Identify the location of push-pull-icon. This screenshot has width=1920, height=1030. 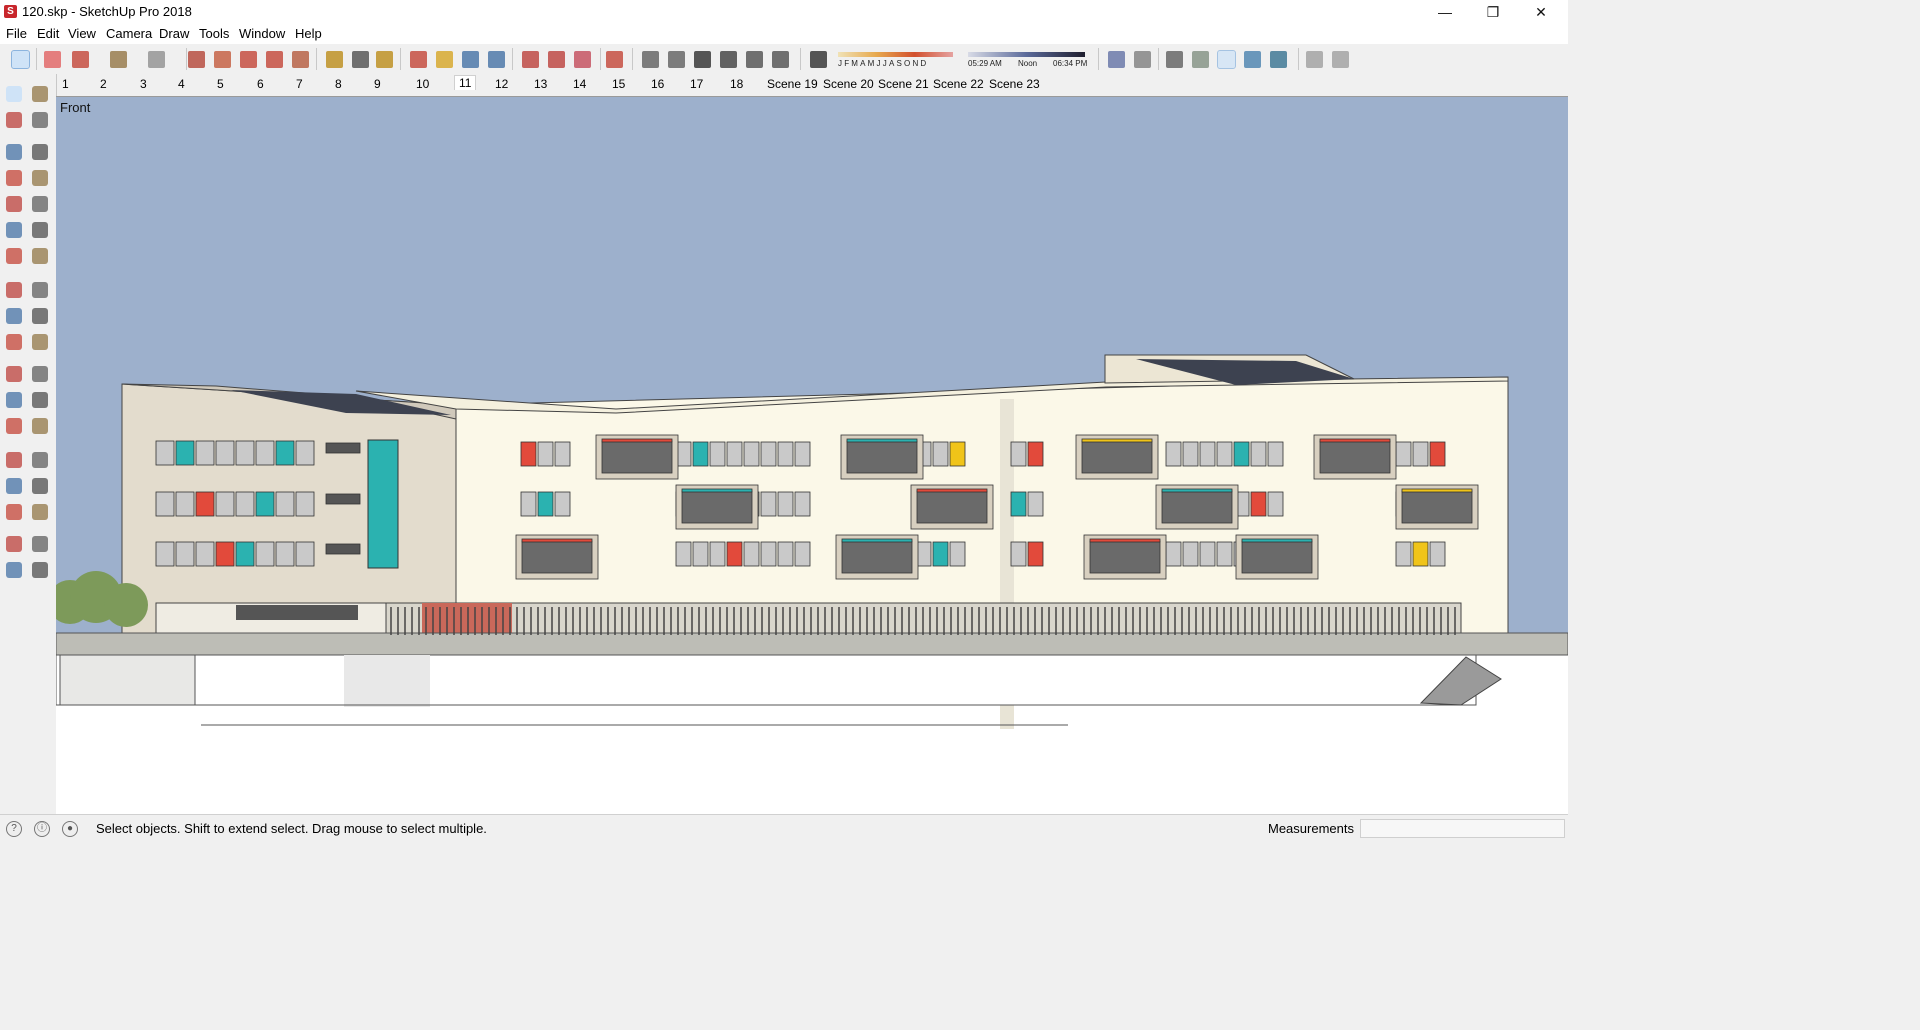
(196, 59).